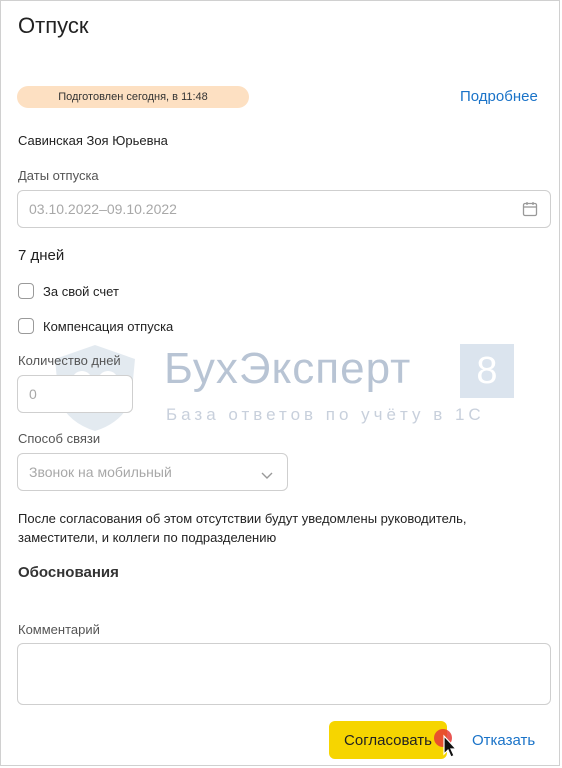 The image size is (562, 768). What do you see at coordinates (108, 326) in the screenshot?
I see `compensation-label: Компенсация отпуска` at bounding box center [108, 326].